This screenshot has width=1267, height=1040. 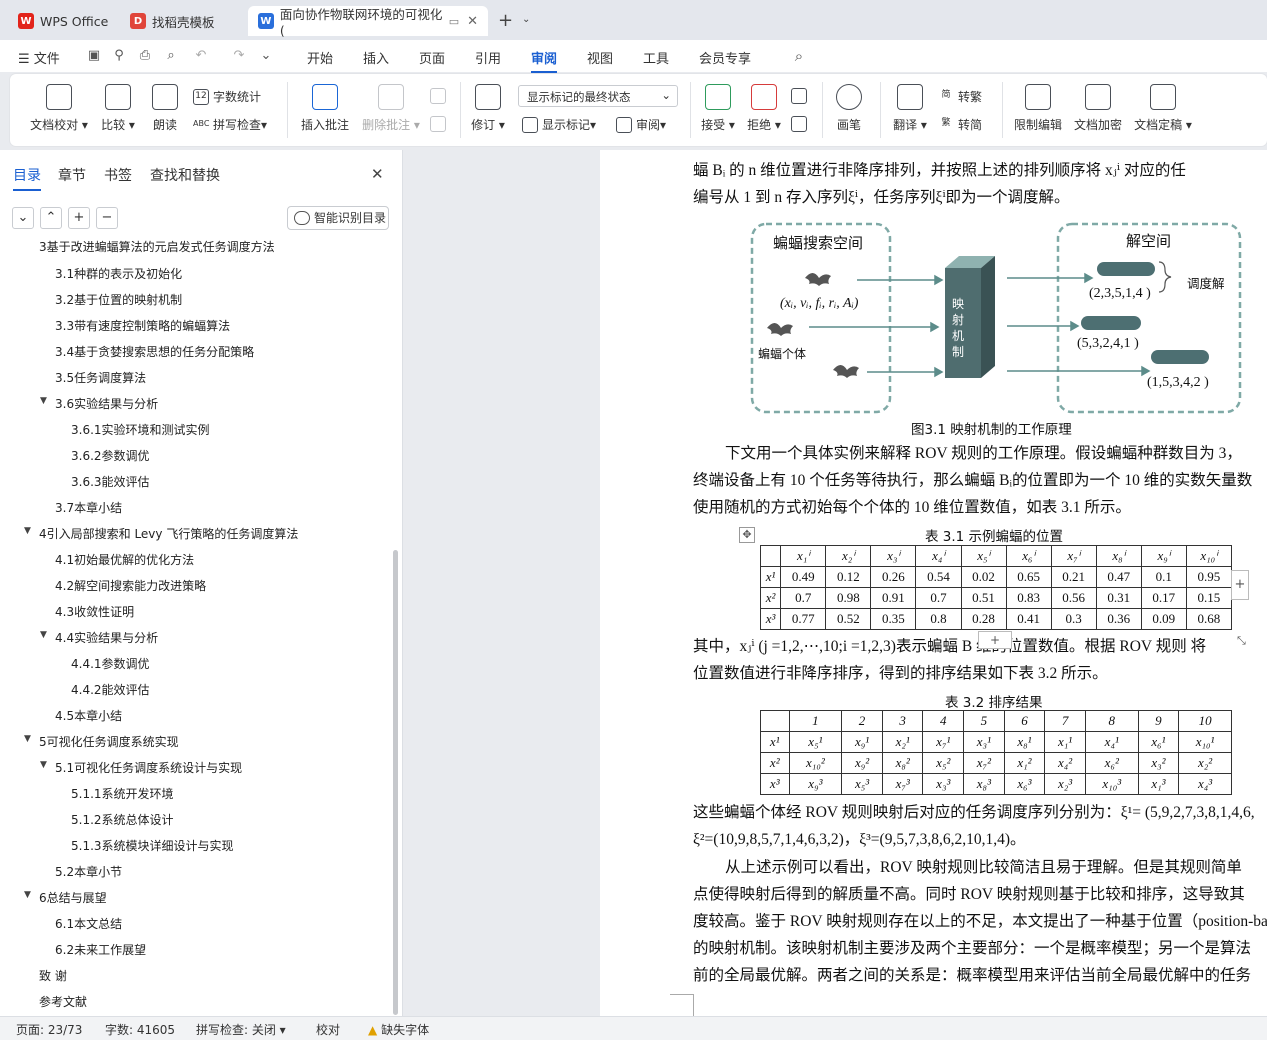 What do you see at coordinates (656, 57) in the screenshot?
I see `menu-tools: 工具` at bounding box center [656, 57].